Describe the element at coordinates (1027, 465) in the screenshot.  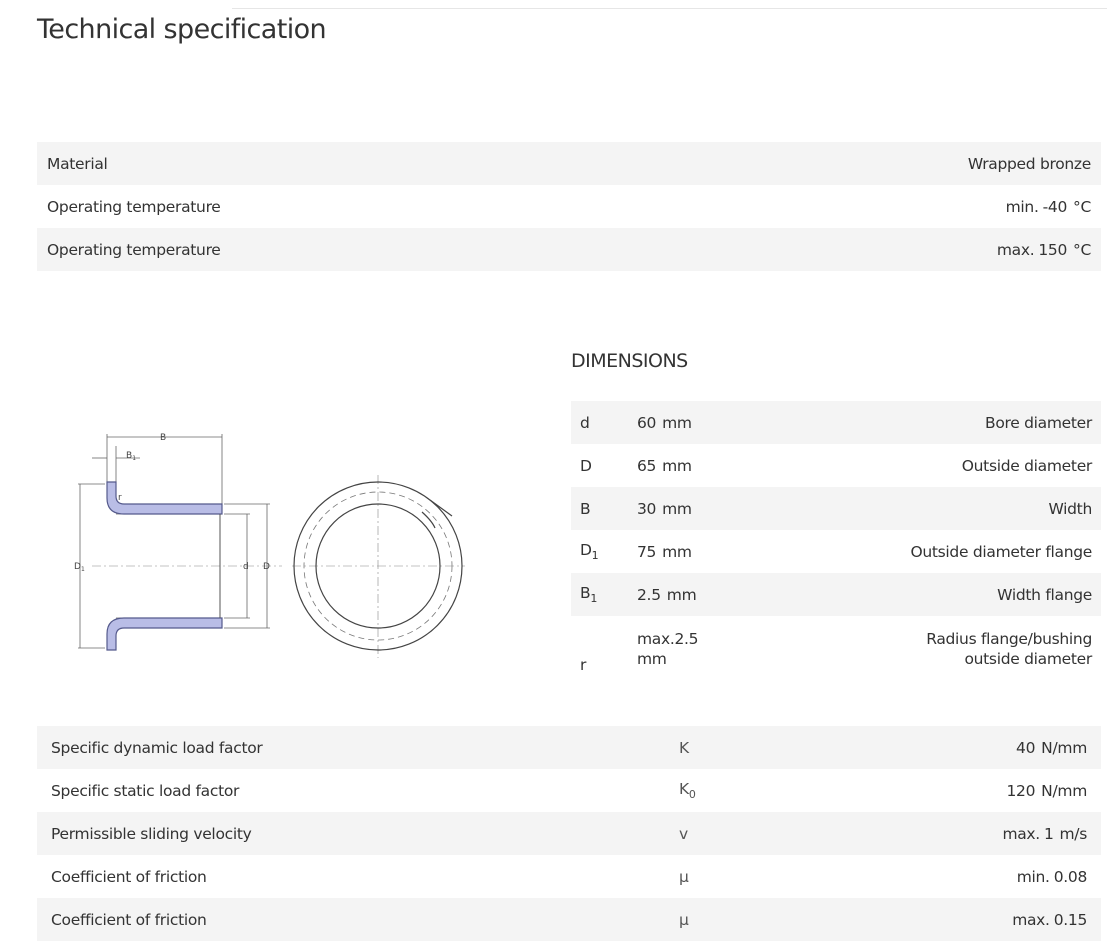
I see `dimension-description: Outside diameter` at that location.